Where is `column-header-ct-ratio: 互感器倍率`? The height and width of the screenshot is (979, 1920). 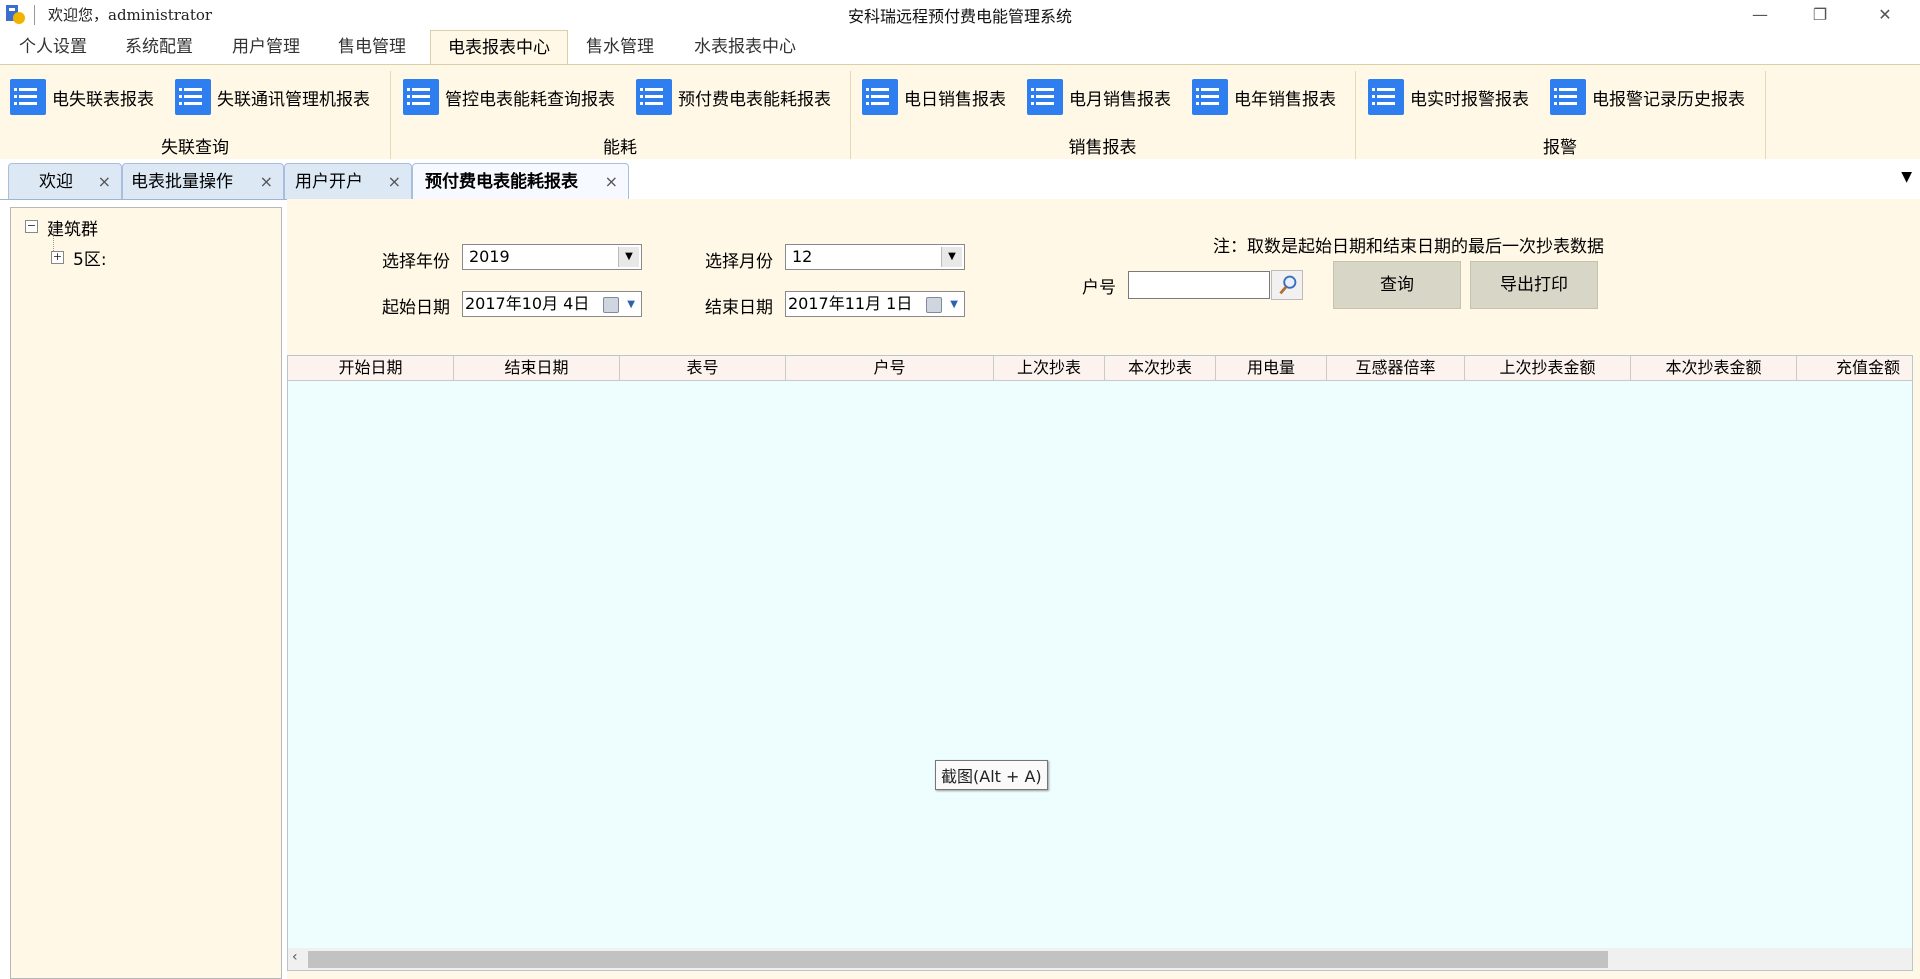 column-header-ct-ratio: 互感器倍率 is located at coordinates (1396, 368).